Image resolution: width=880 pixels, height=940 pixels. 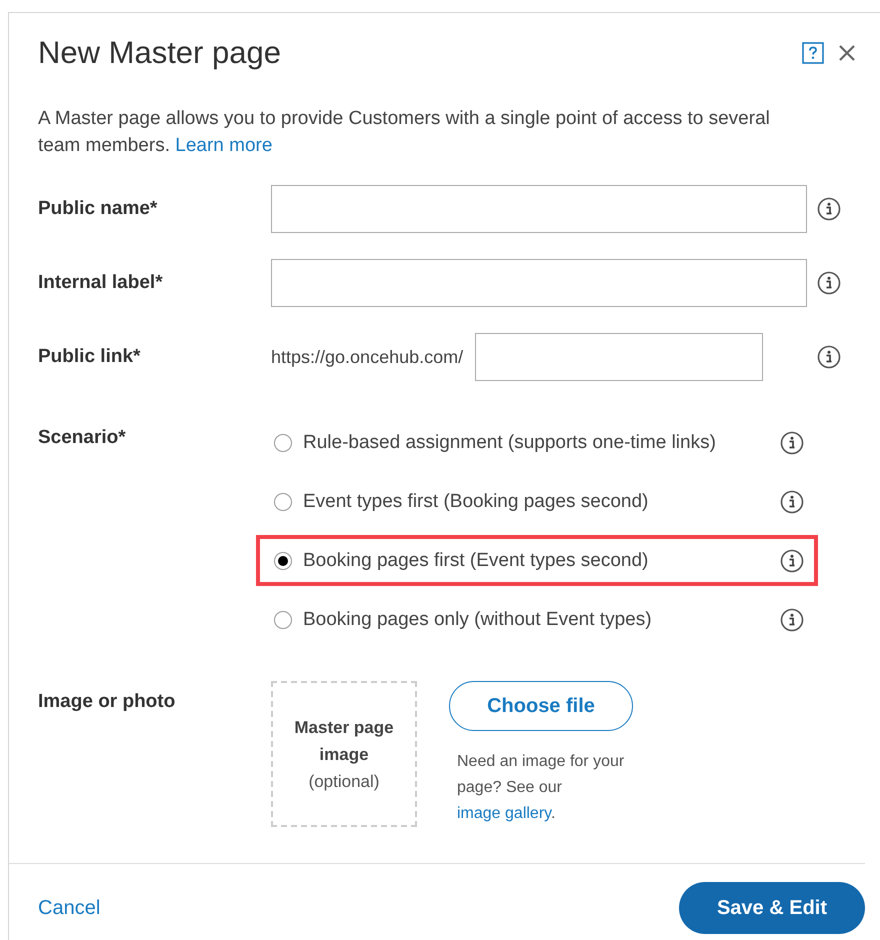 What do you see at coordinates (504, 813) in the screenshot?
I see `image-gallery-link: image gallery` at bounding box center [504, 813].